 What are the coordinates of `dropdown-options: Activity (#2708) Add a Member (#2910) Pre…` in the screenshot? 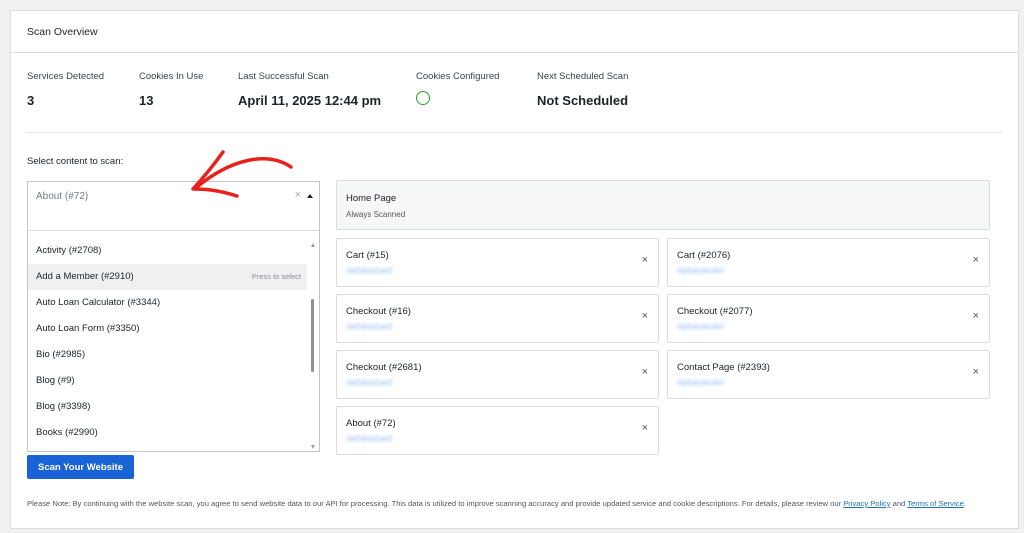 It's located at (167, 342).